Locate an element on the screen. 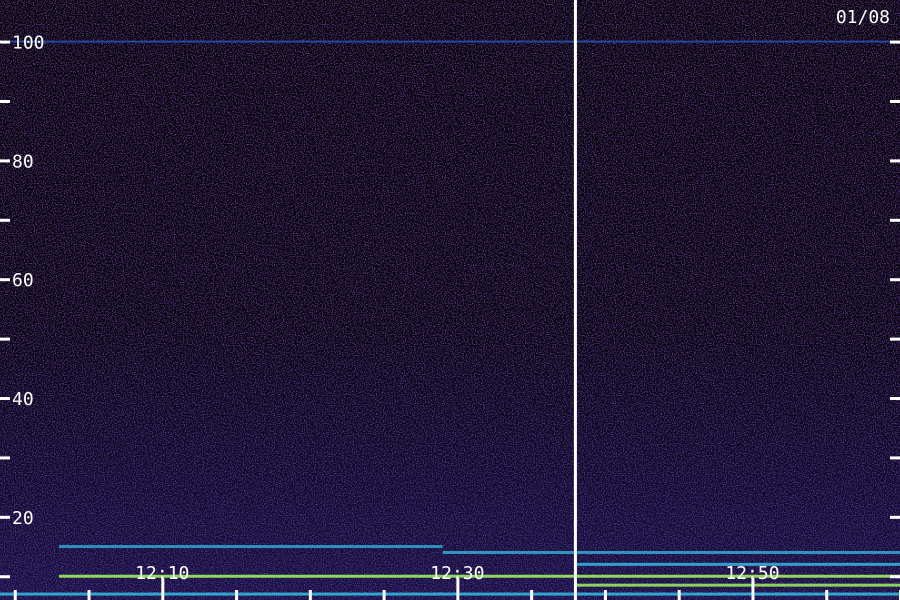  y-tick-label-80: 80 is located at coordinates (23, 161).